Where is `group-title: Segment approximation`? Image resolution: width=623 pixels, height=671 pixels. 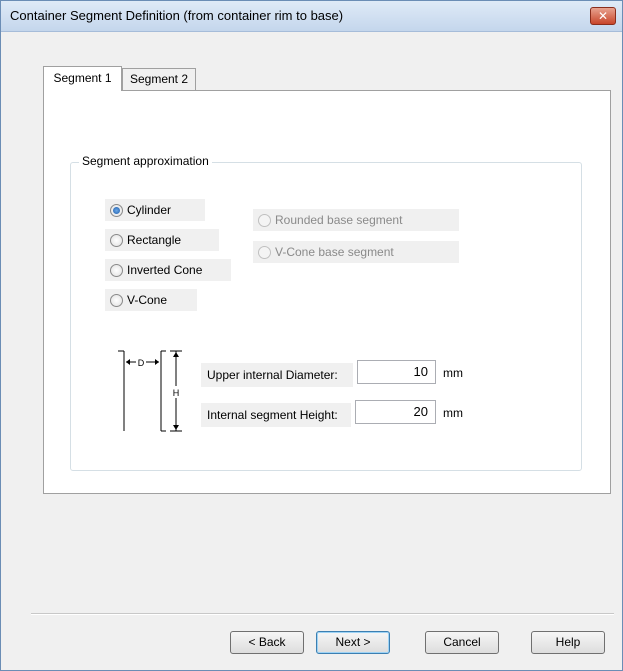
group-title: Segment approximation is located at coordinates (145, 161).